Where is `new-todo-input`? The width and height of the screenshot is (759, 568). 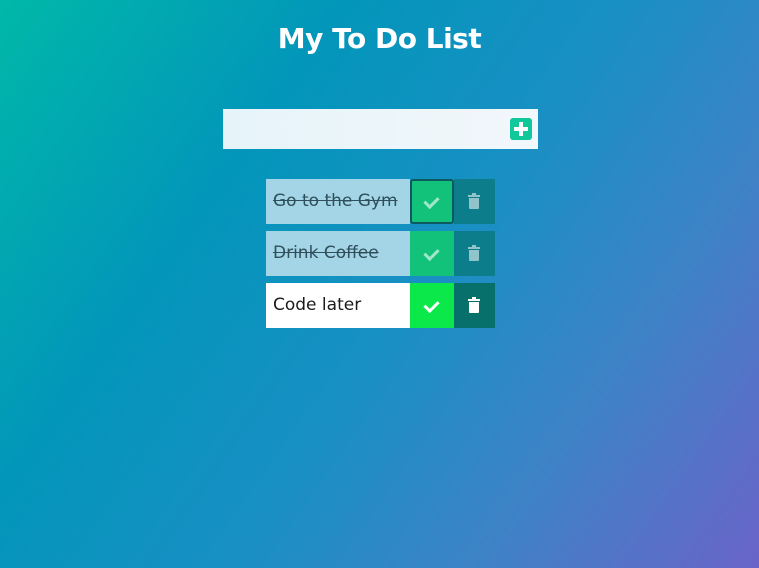
new-todo-input is located at coordinates (358, 129).